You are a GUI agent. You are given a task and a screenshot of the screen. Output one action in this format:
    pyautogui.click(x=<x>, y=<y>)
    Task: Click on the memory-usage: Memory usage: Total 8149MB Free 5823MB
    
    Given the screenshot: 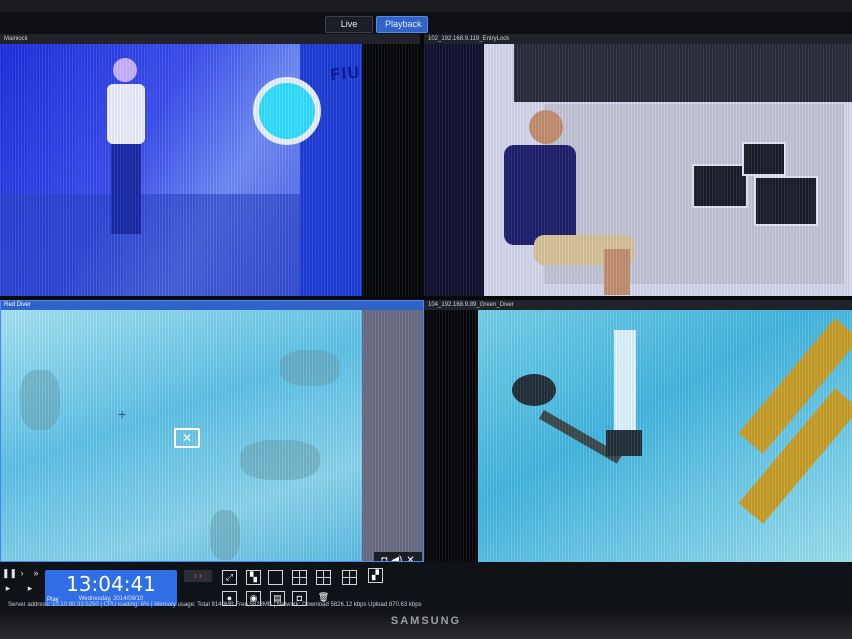 What is the action you would take?
    pyautogui.click(x=213, y=605)
    